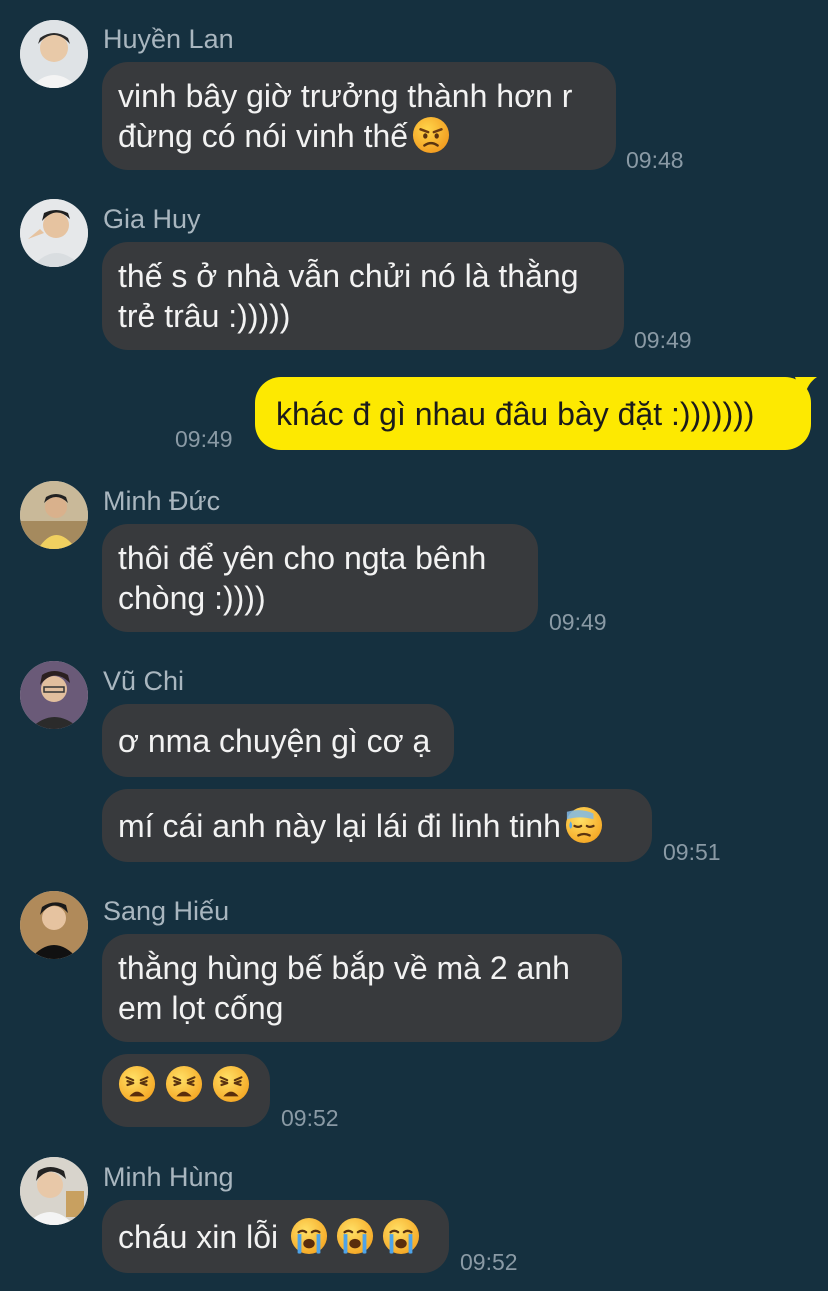 This screenshot has height=1291, width=828. I want to click on message-bubble: cháu xin lỗi, so click(275, 1236).